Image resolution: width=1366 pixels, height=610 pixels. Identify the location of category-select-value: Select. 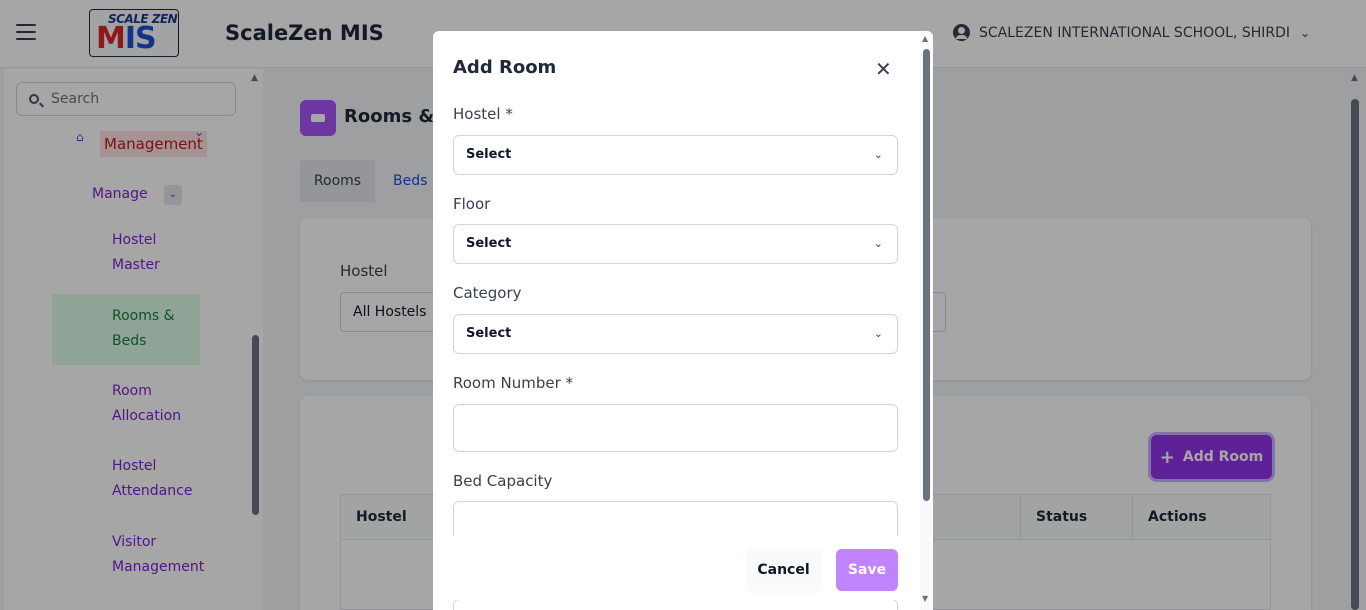
(489, 333).